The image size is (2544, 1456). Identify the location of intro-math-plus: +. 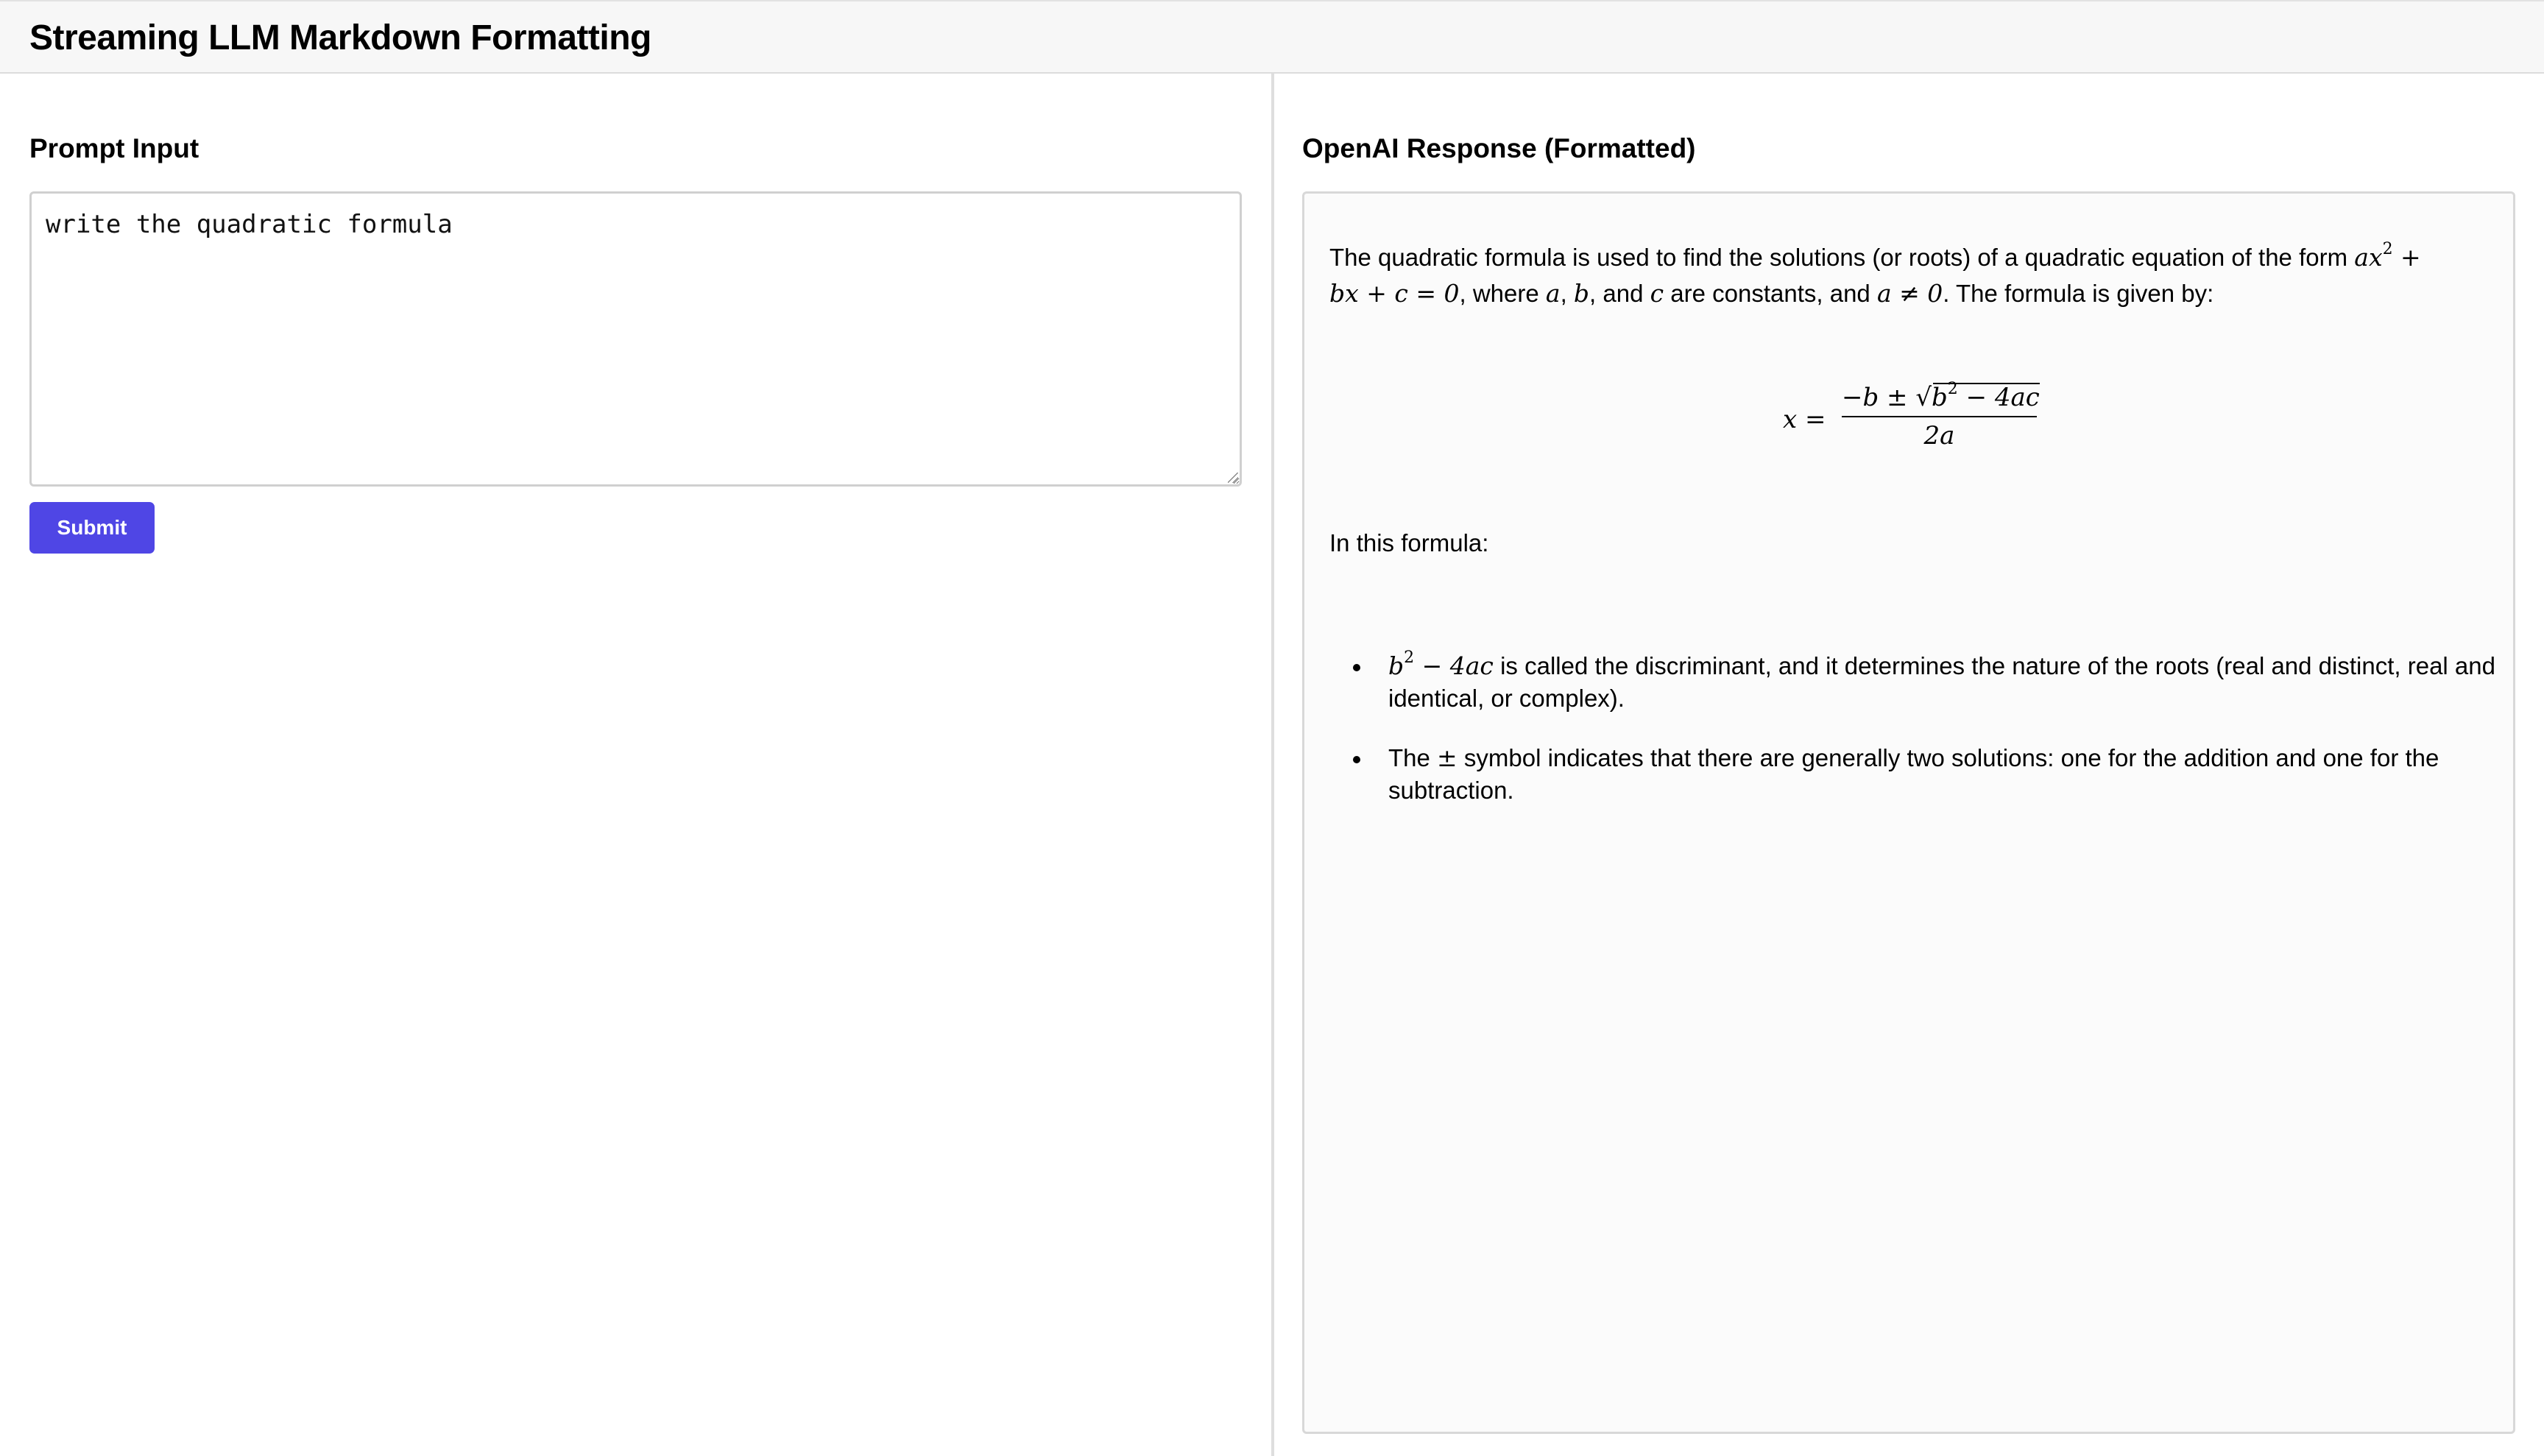
(2406, 257).